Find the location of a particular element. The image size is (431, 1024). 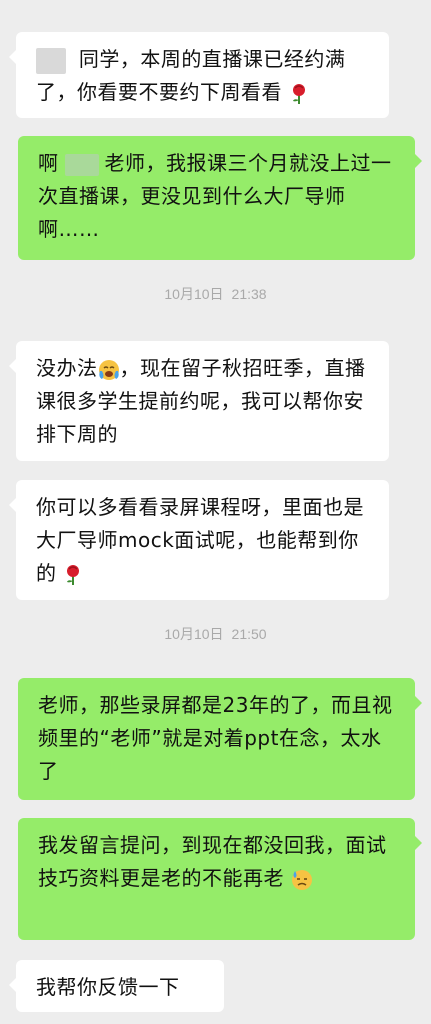

timestamp-time: 21:50 is located at coordinates (249, 634).